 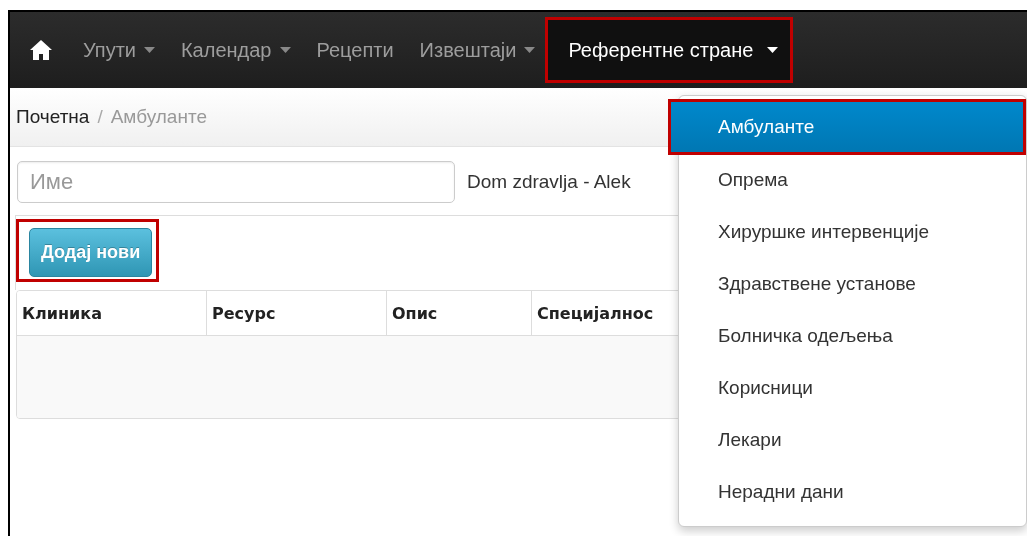 I want to click on column-header: Клиника, so click(x=62, y=313).